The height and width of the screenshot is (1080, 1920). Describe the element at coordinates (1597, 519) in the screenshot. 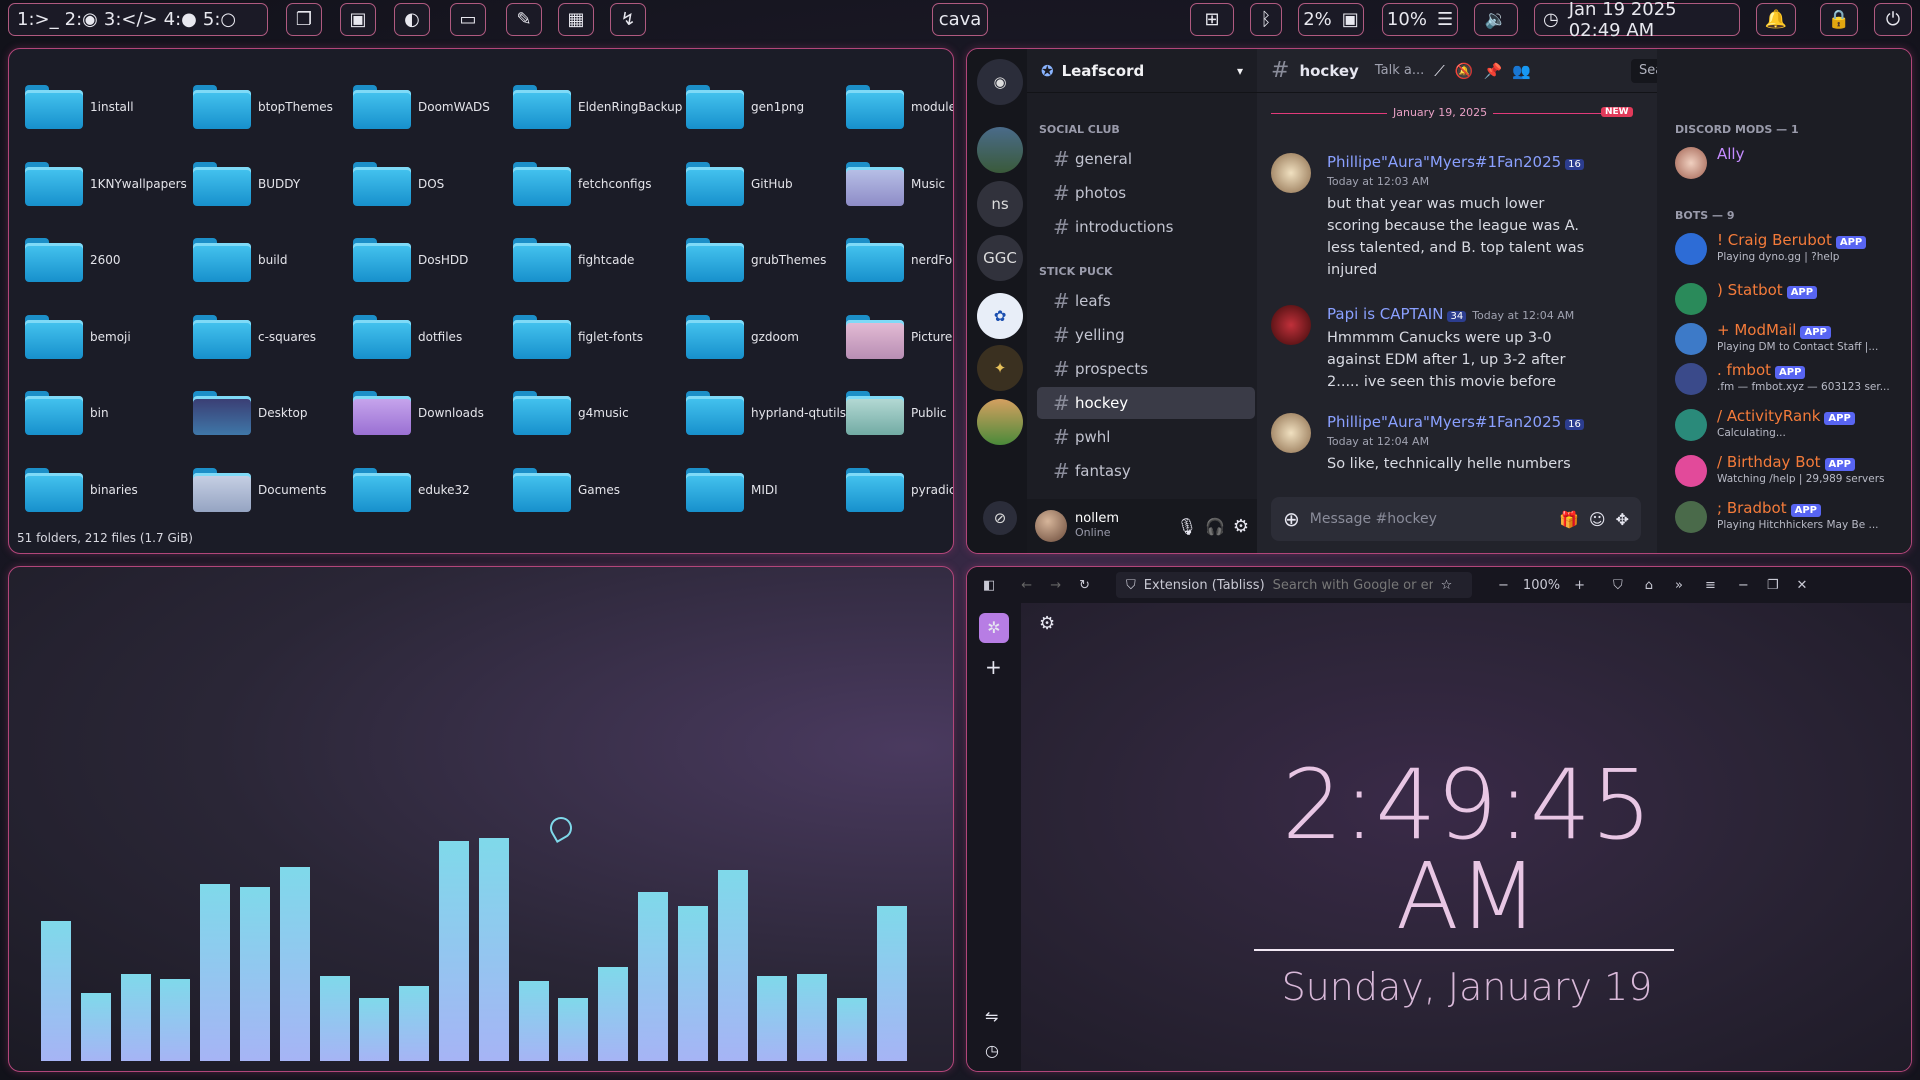

I see `emoji-icon: ☺` at that location.